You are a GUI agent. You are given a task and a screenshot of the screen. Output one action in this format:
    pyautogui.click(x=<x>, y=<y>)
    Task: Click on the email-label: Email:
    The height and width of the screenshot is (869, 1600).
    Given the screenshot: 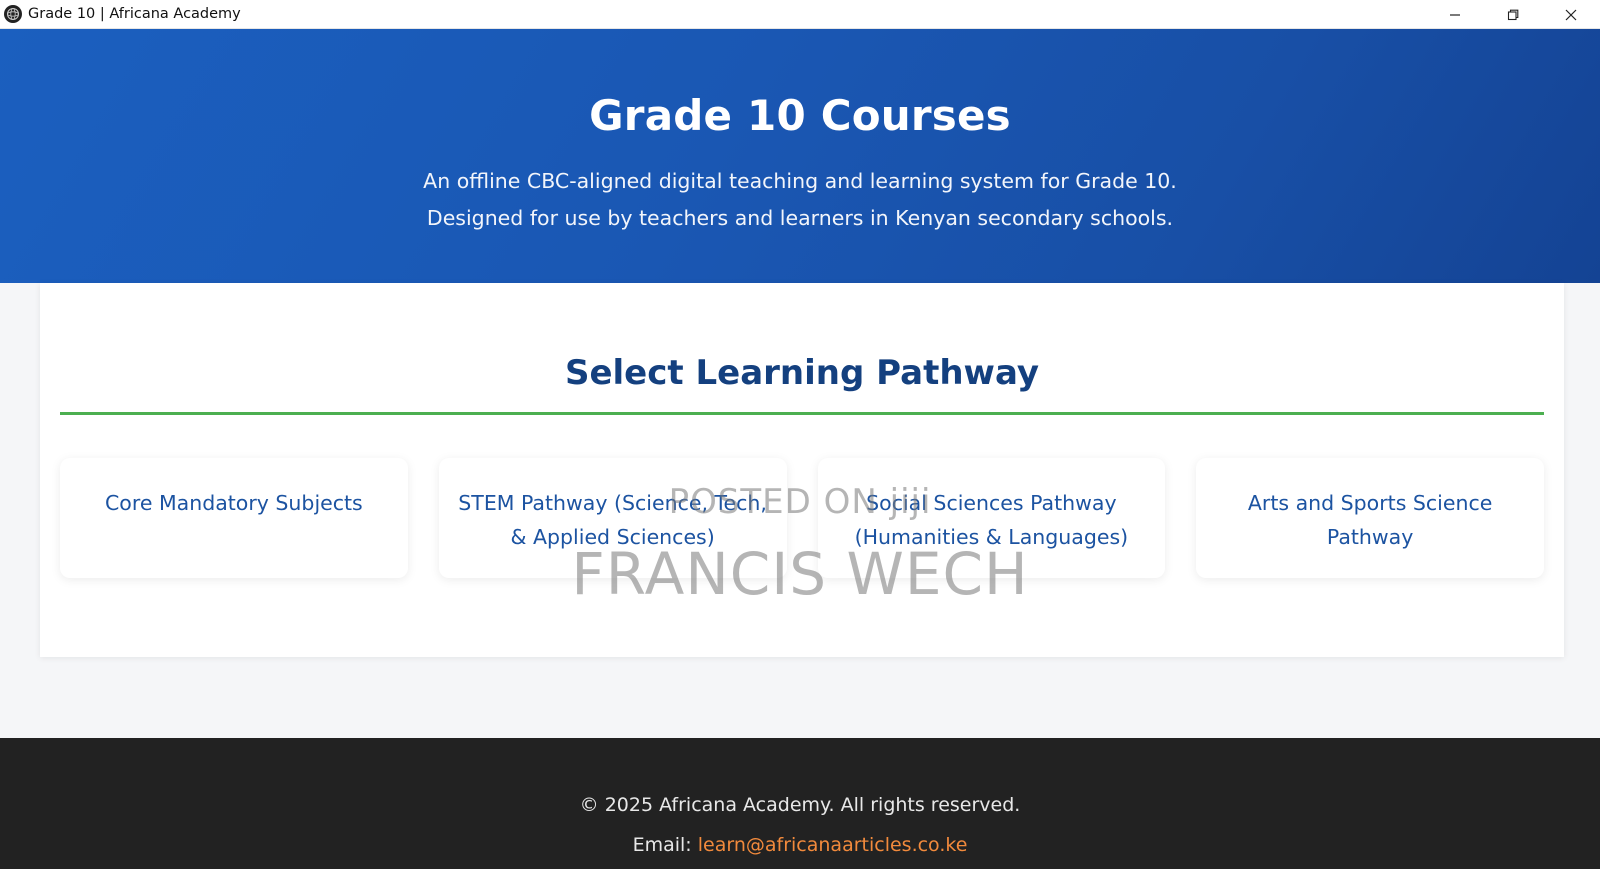 What is the action you would take?
    pyautogui.click(x=665, y=845)
    